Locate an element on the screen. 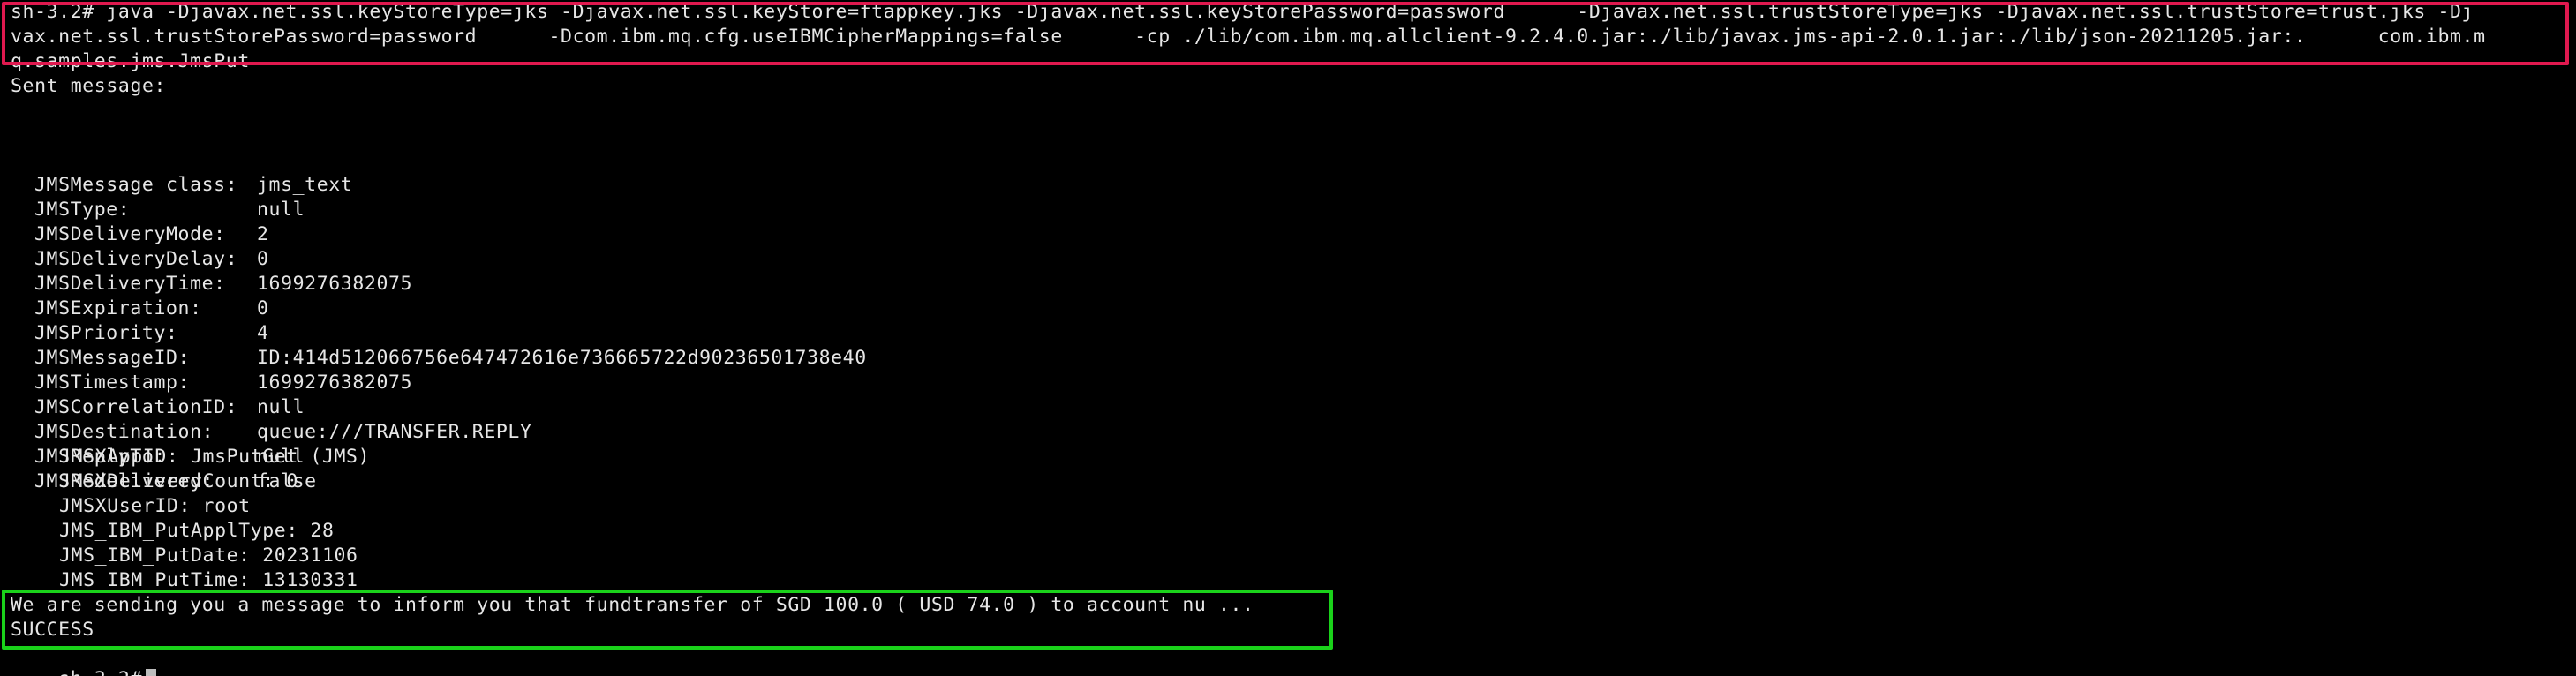 Image resolution: width=2576 pixels, height=676 pixels. jmsx-prop-line: JMSXDeliveryCount: 0 is located at coordinates (179, 481).